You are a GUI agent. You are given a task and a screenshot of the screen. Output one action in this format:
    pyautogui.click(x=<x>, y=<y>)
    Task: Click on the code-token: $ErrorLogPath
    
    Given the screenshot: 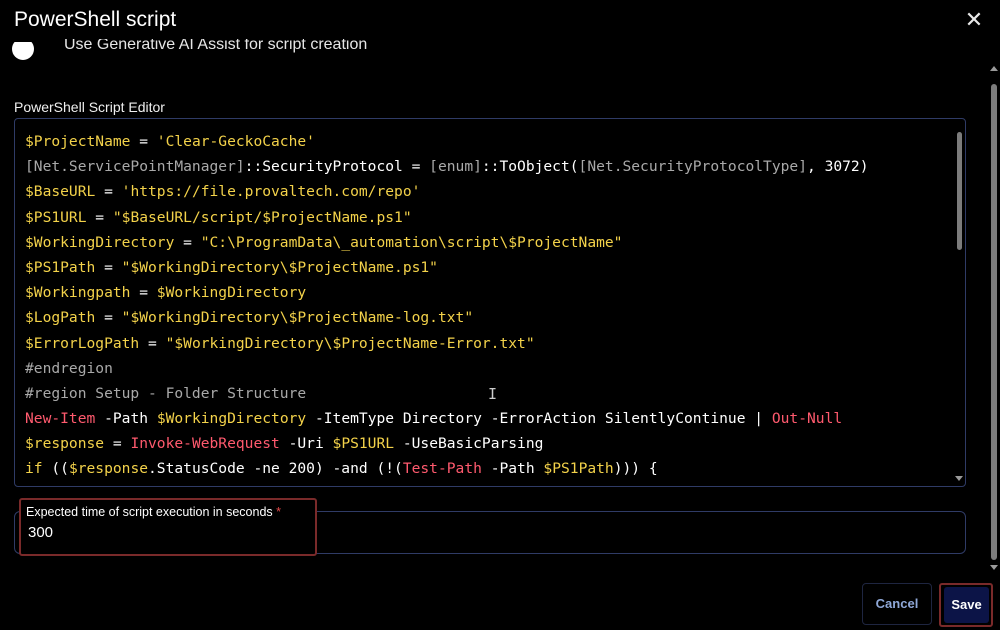 What is the action you would take?
    pyautogui.click(x=82, y=343)
    